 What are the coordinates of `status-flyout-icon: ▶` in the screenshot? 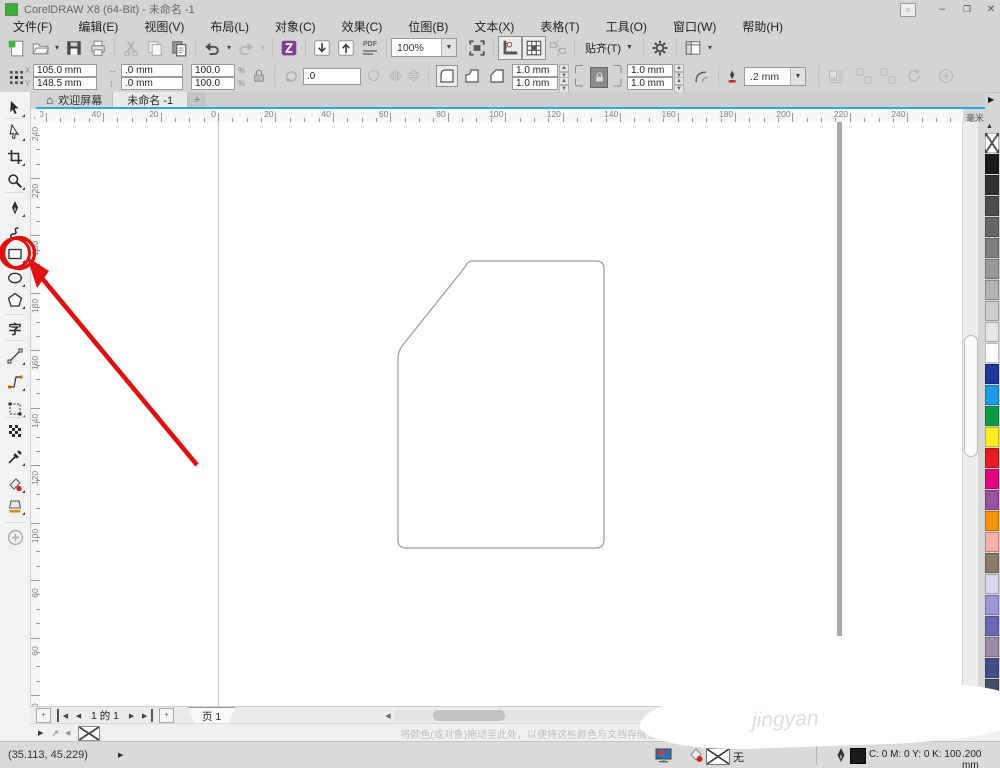 It's located at (120, 755).